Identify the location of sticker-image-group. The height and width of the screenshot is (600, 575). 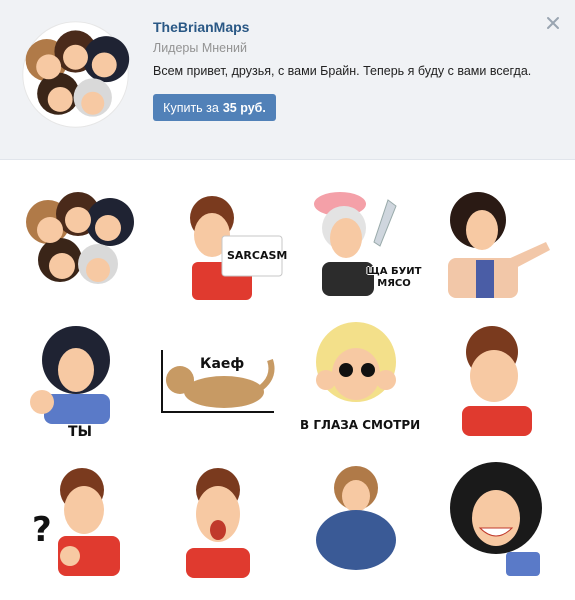
(80, 238).